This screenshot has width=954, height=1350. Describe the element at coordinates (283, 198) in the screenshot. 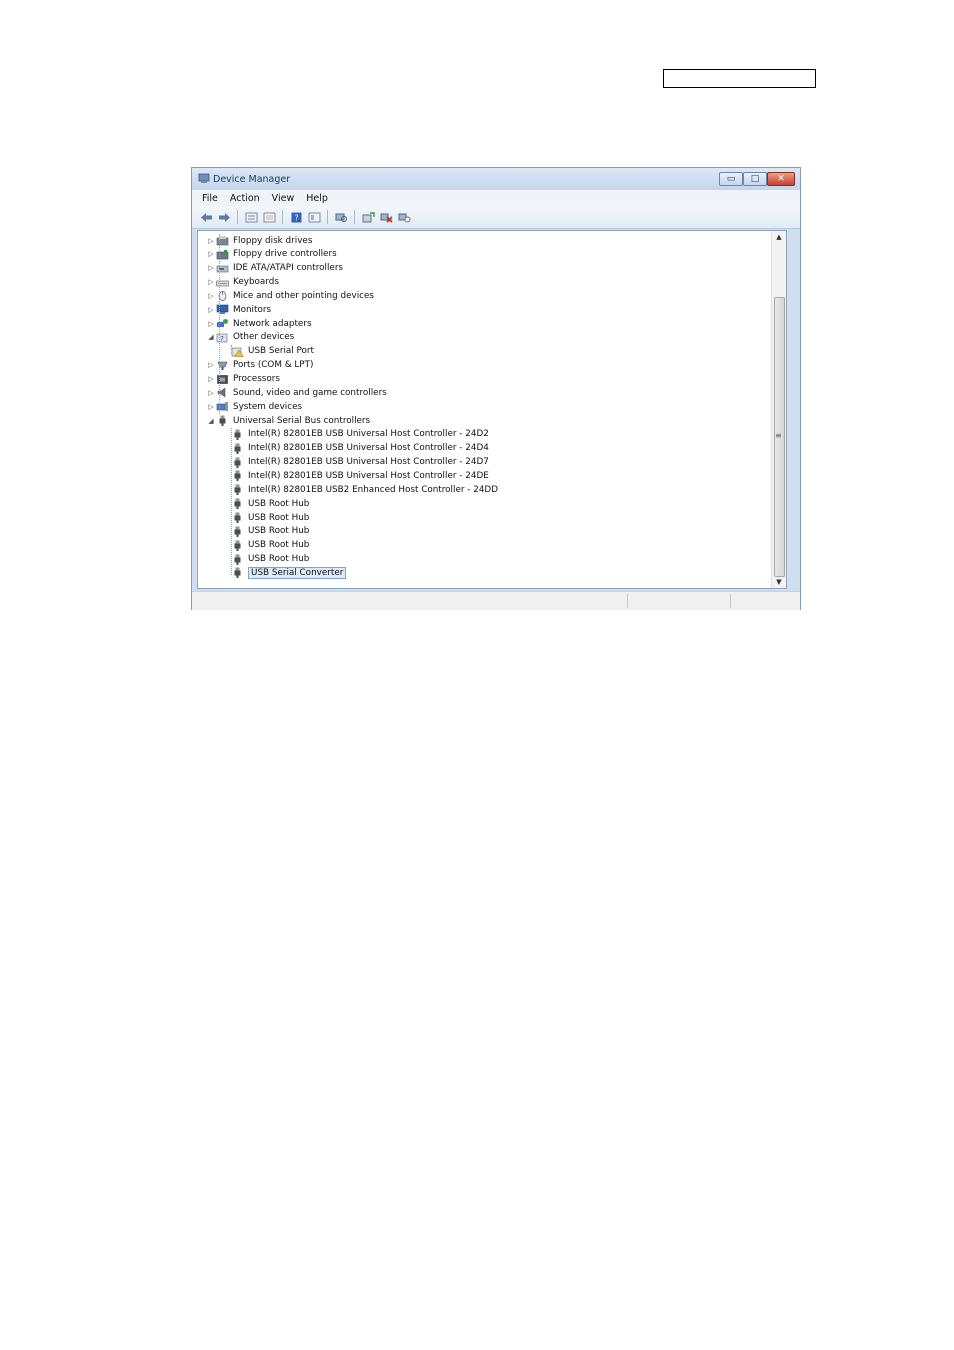

I see `menu-view: View` at that location.